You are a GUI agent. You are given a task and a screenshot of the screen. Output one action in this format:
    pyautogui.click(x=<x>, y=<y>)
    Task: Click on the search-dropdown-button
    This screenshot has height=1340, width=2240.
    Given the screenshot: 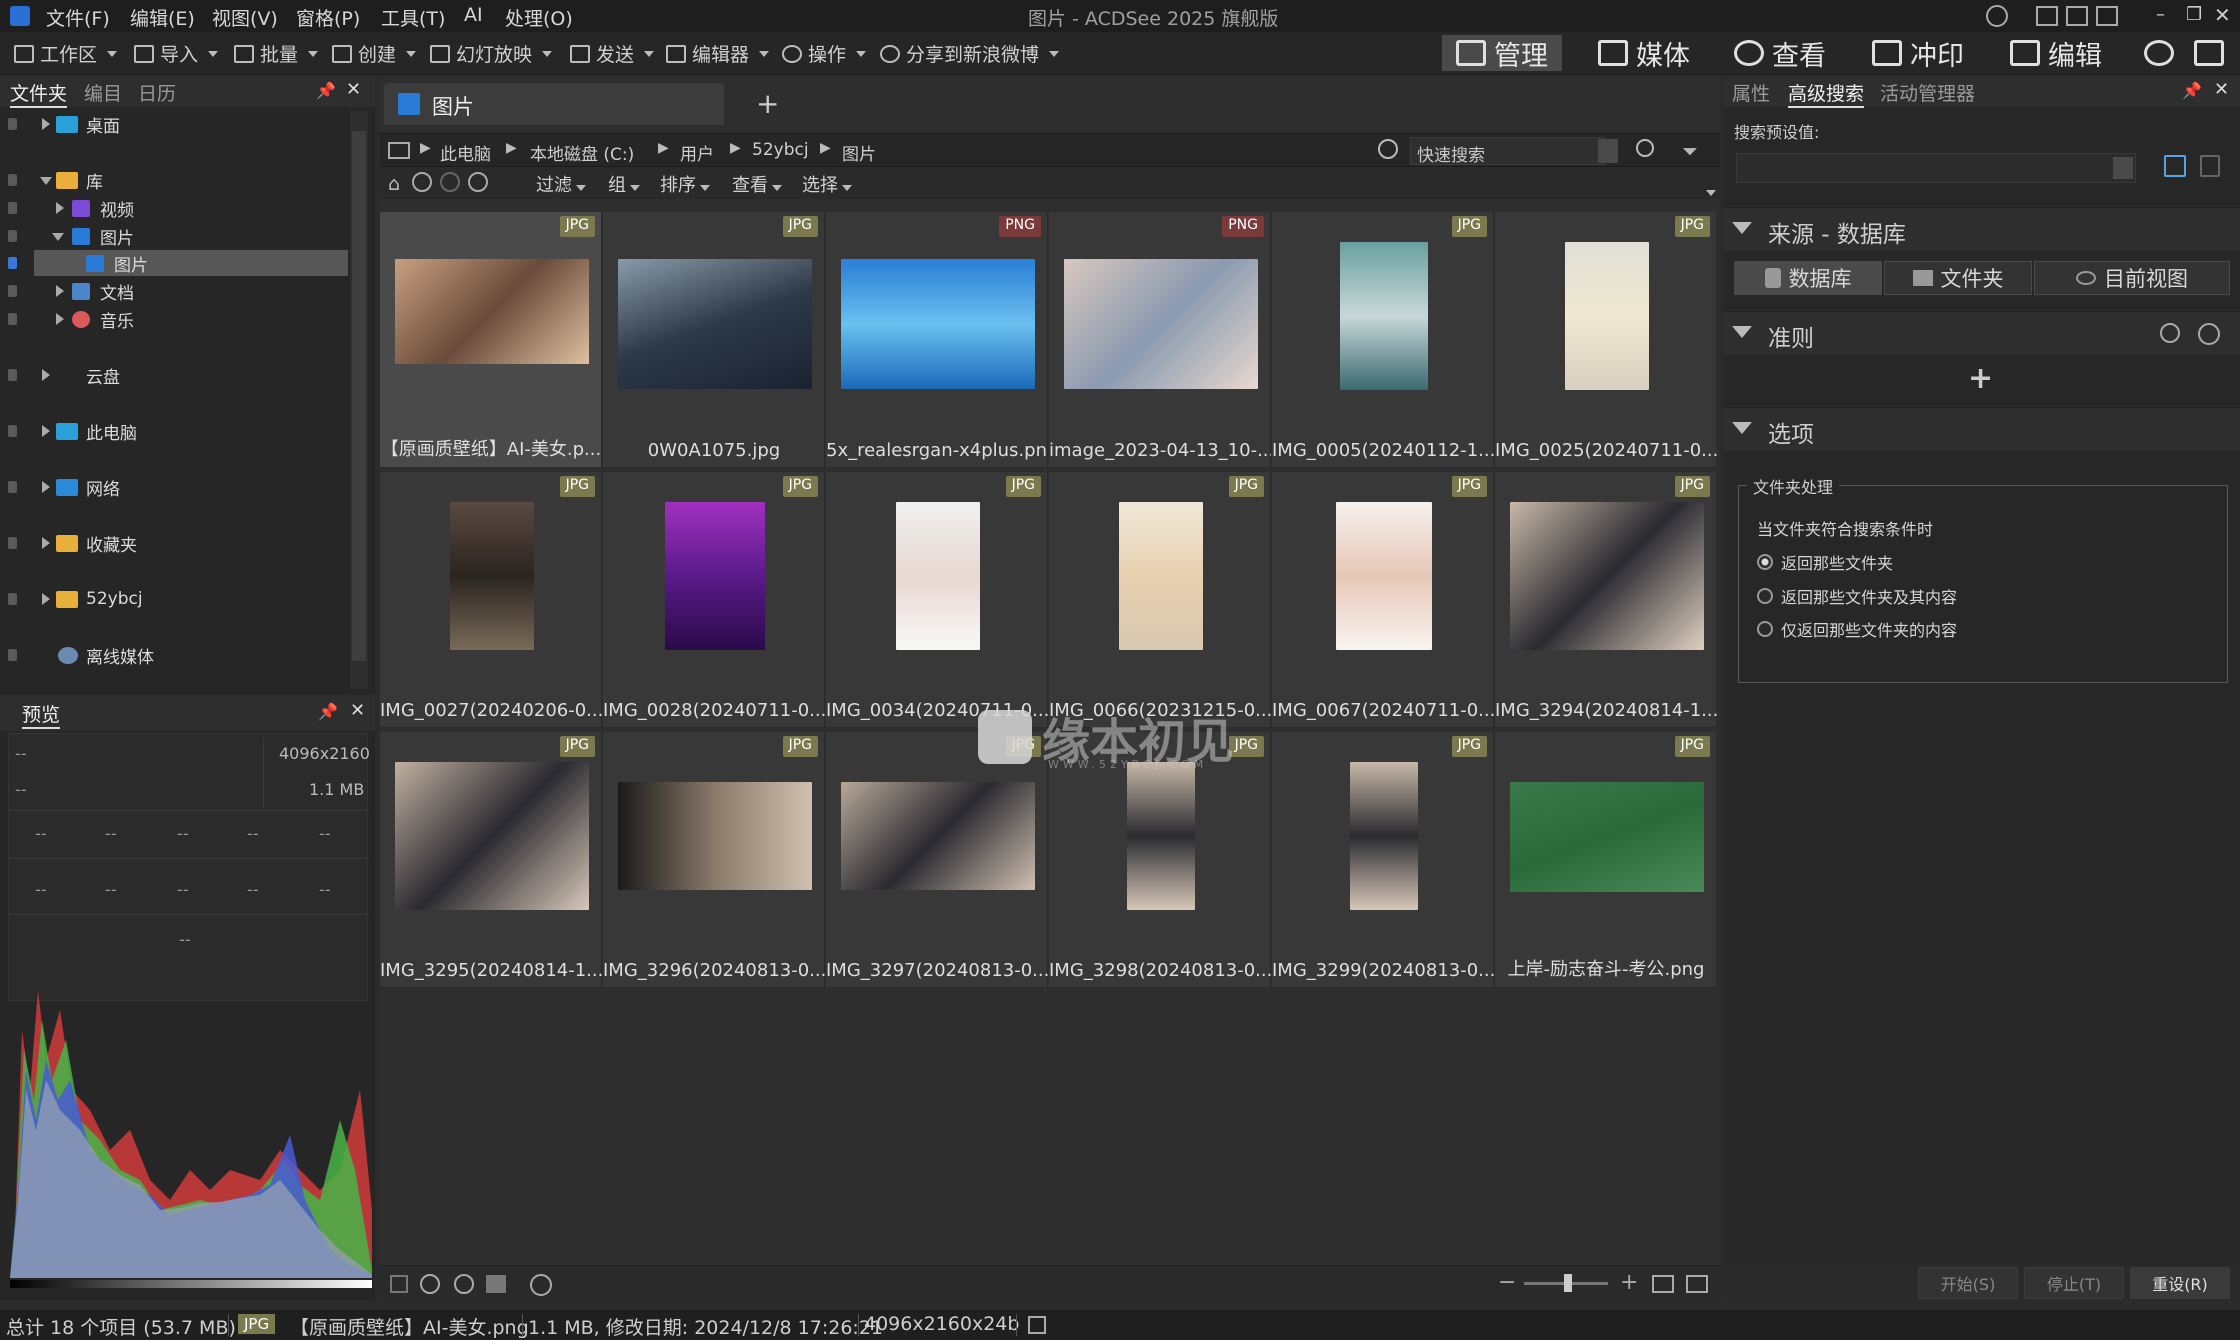 What is the action you would take?
    pyautogui.click(x=1608, y=151)
    